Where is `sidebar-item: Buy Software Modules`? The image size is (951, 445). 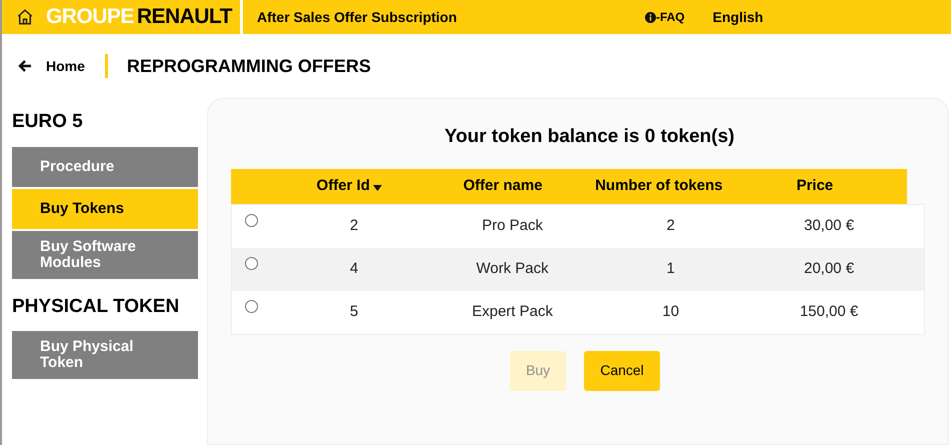
sidebar-item: Buy Software Modules is located at coordinates (105, 254).